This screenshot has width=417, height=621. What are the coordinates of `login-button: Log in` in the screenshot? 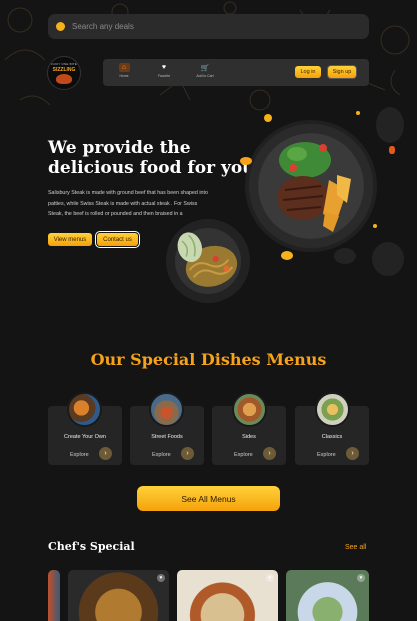 It's located at (308, 72).